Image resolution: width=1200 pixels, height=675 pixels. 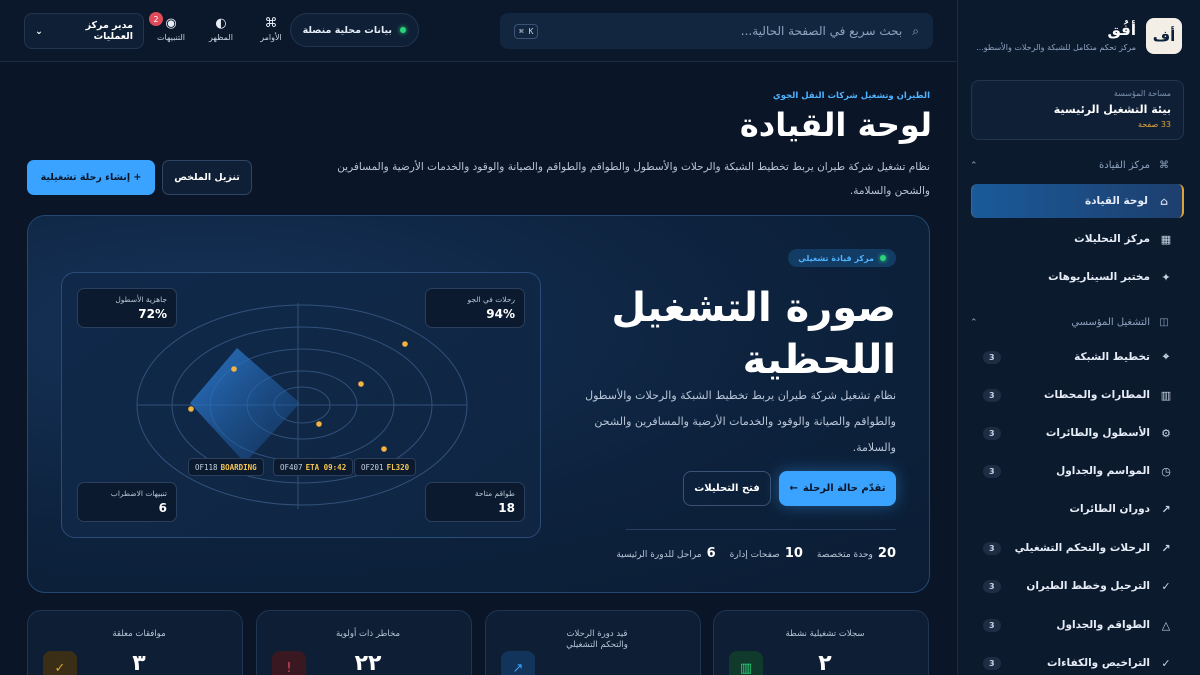 I want to click on commands-button: ⌘ الأوامر, so click(x=271, y=29).